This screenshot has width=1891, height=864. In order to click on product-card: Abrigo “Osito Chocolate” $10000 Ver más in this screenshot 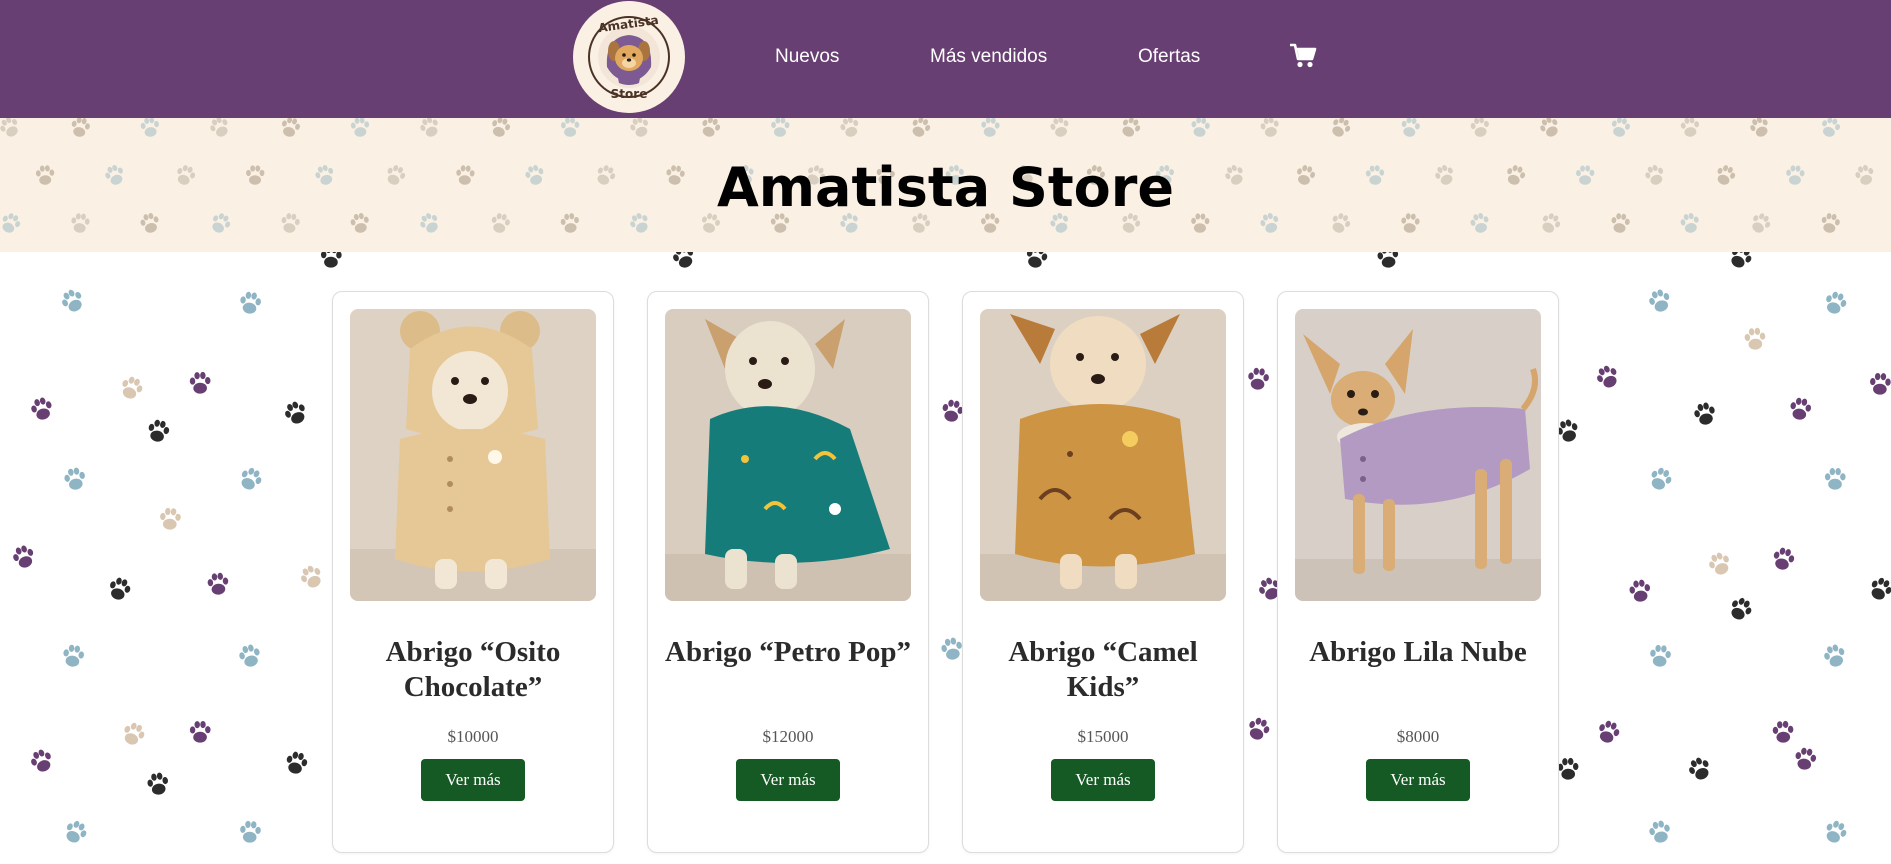, I will do `click(473, 572)`.